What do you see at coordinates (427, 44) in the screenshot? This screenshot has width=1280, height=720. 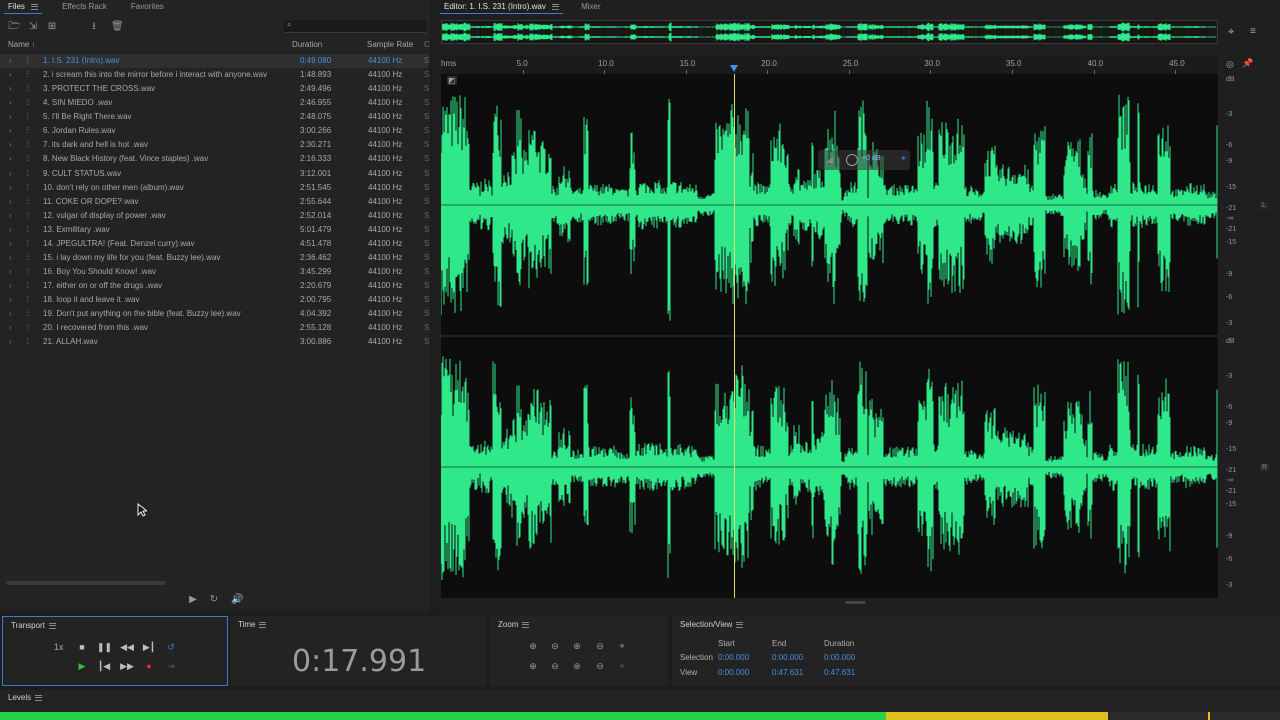 I see `col-extra: C` at bounding box center [427, 44].